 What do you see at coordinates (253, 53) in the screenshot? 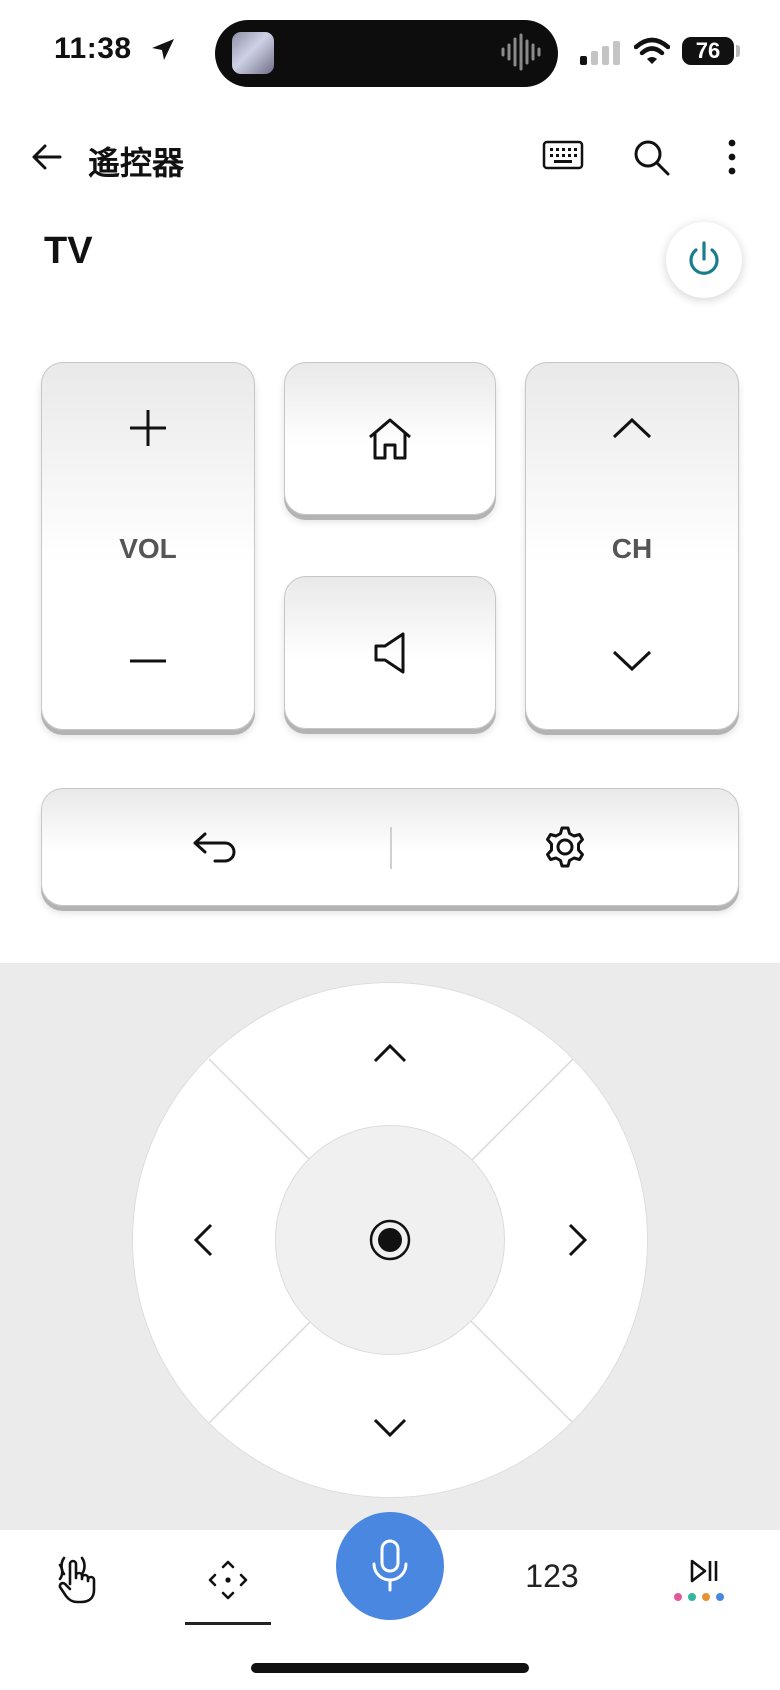
I see `now-playing-thumbnail` at bounding box center [253, 53].